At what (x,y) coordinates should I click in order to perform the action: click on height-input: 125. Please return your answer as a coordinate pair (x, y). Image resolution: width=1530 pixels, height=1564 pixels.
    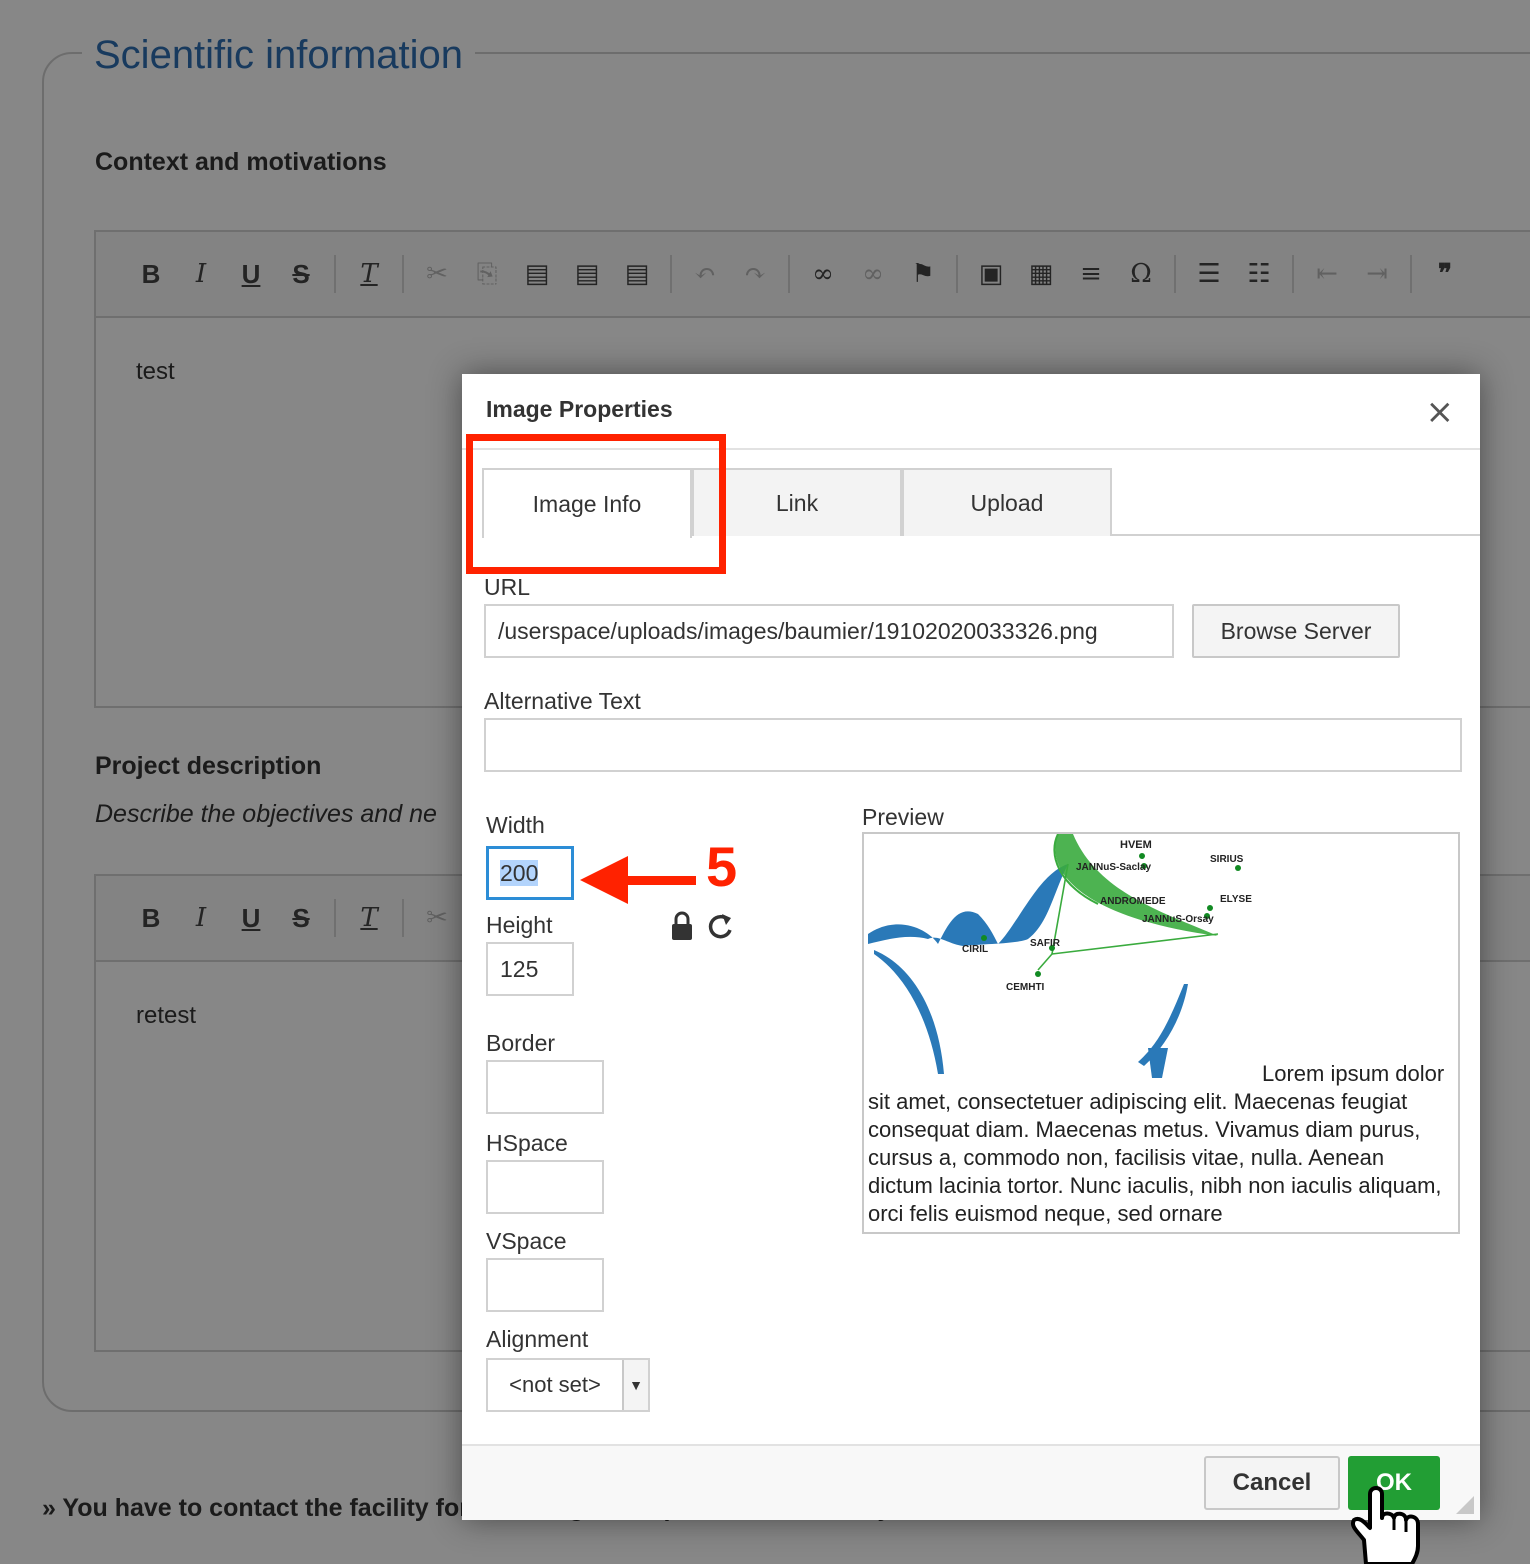
    Looking at the image, I should click on (530, 969).